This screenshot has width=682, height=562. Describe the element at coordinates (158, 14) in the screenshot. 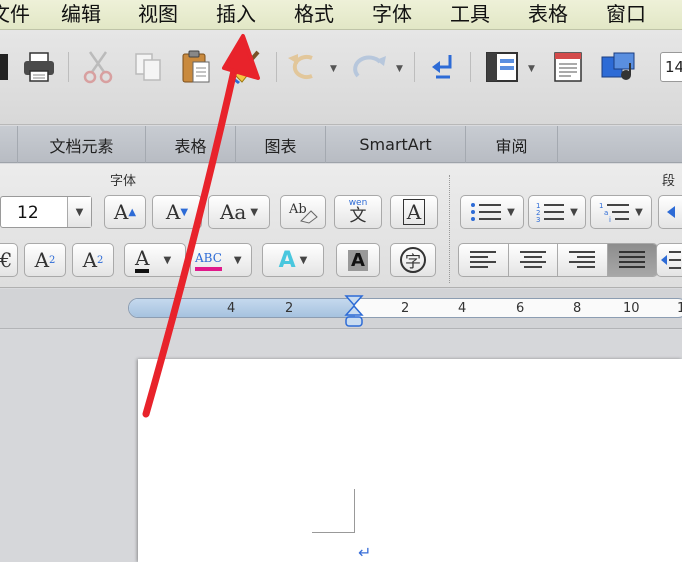

I see `menu-view: 视图` at that location.